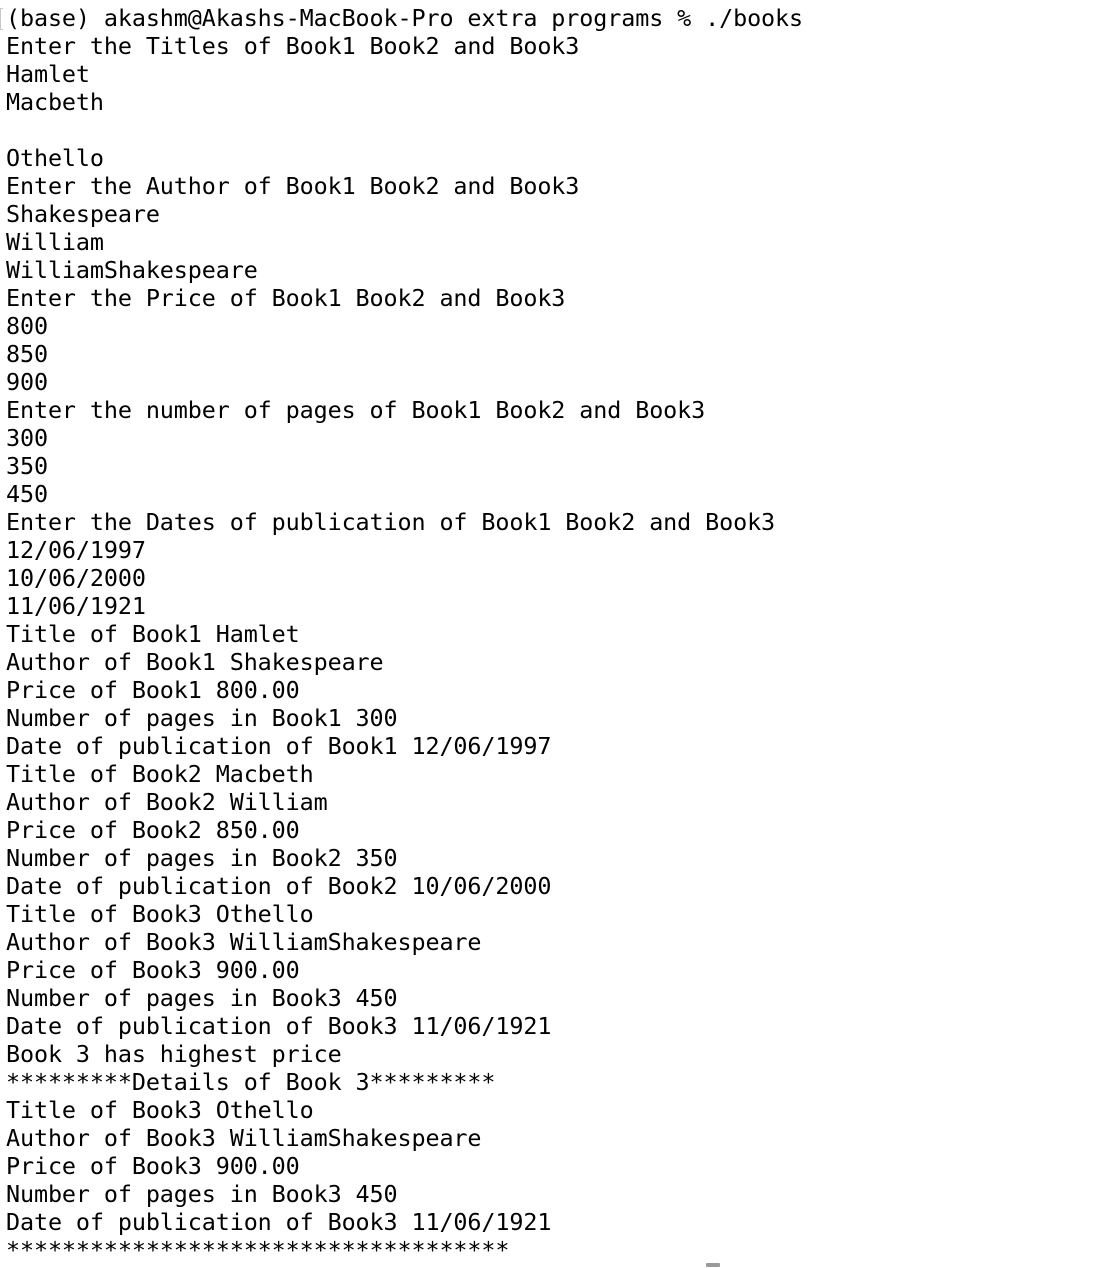 This screenshot has height=1268, width=1118. I want to click on output-line: Price of Book2 850.00, so click(153, 830).